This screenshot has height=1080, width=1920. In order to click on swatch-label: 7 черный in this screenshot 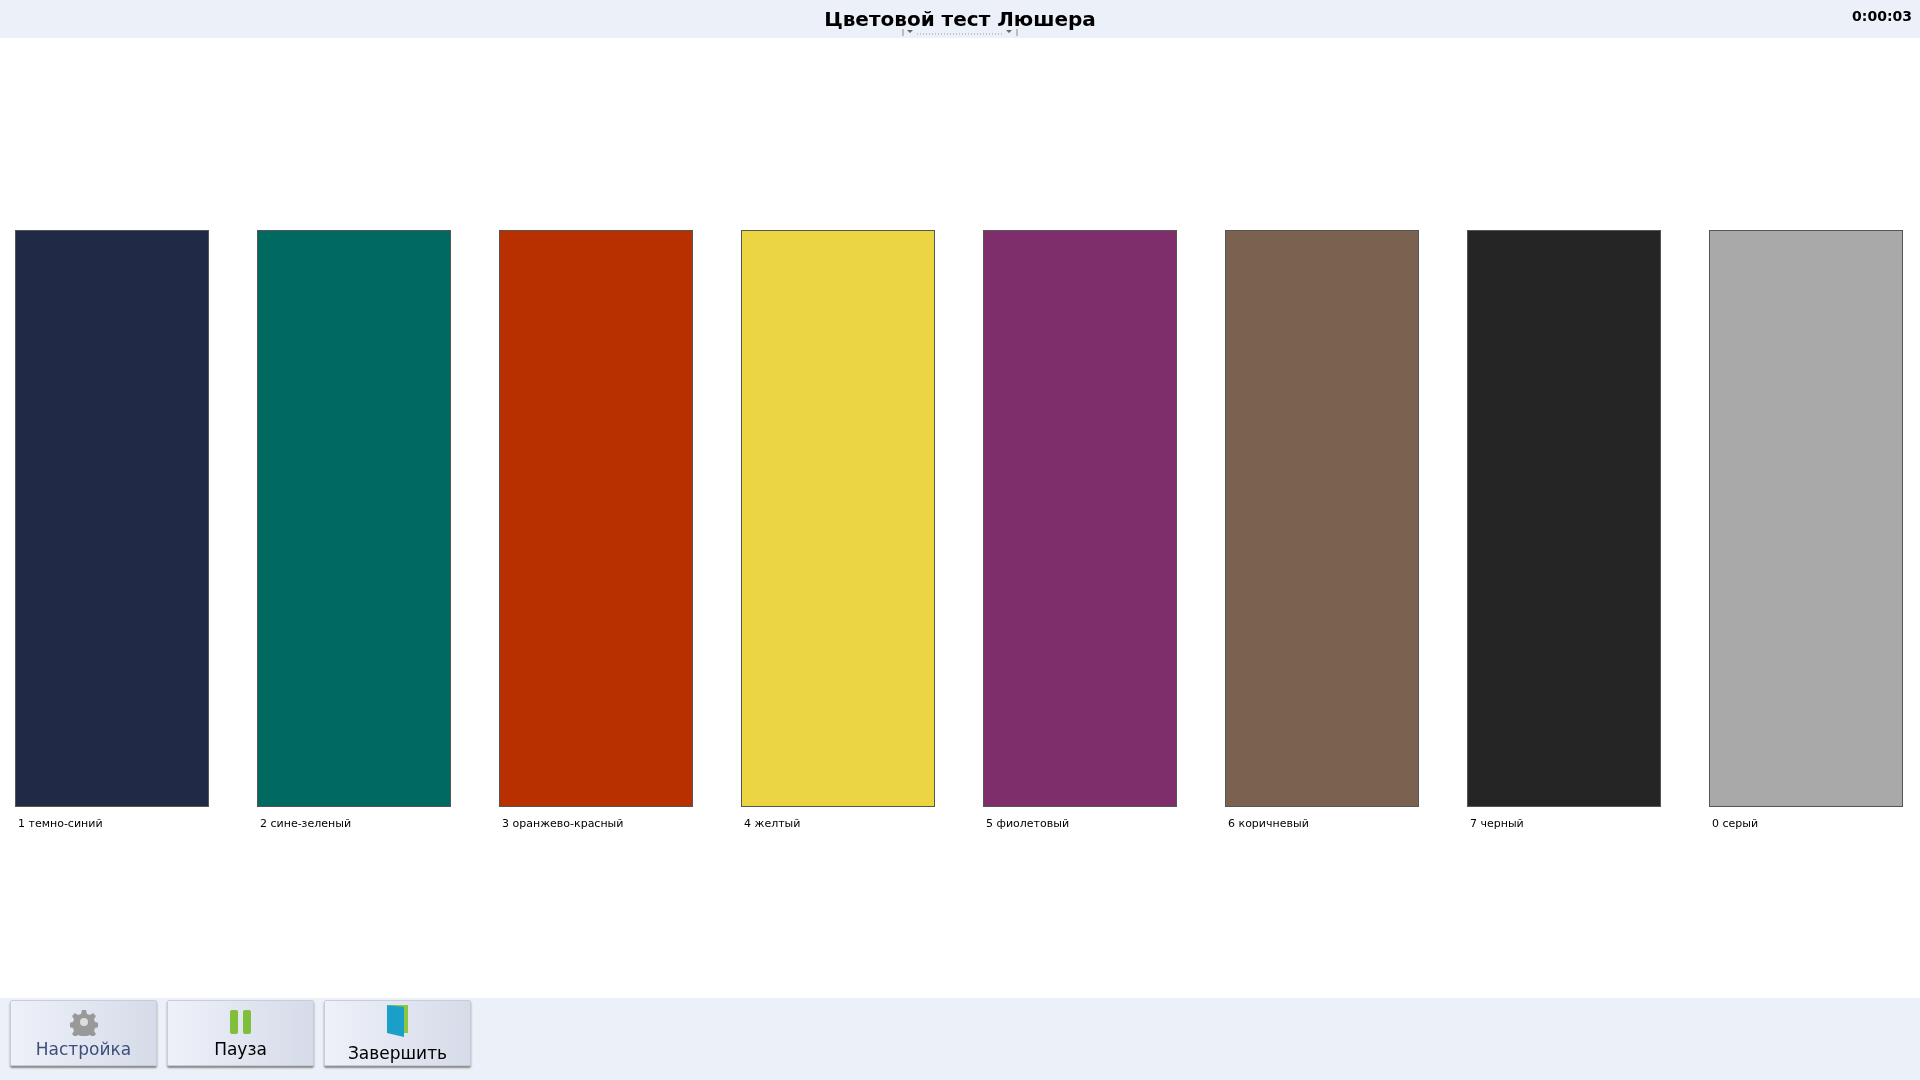, I will do `click(1497, 823)`.